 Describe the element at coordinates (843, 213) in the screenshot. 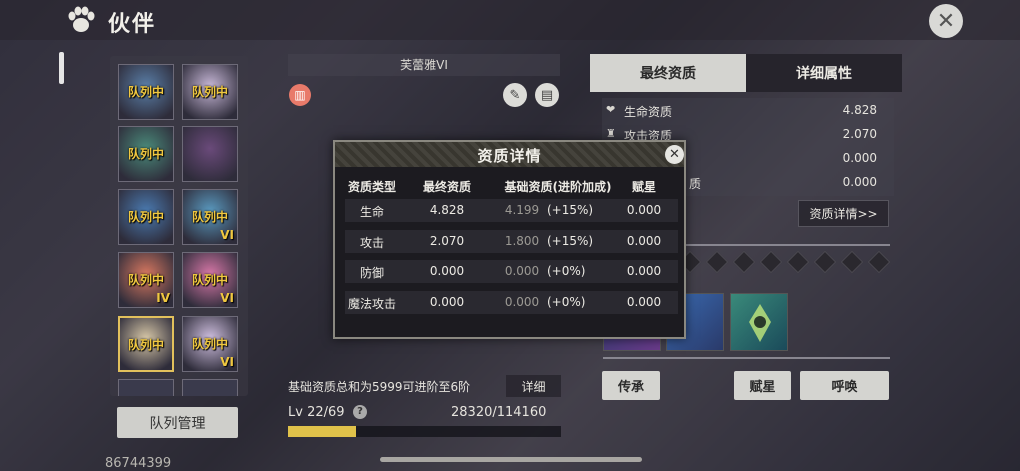

I see `quality-detail-button: 资质详情>>` at that location.